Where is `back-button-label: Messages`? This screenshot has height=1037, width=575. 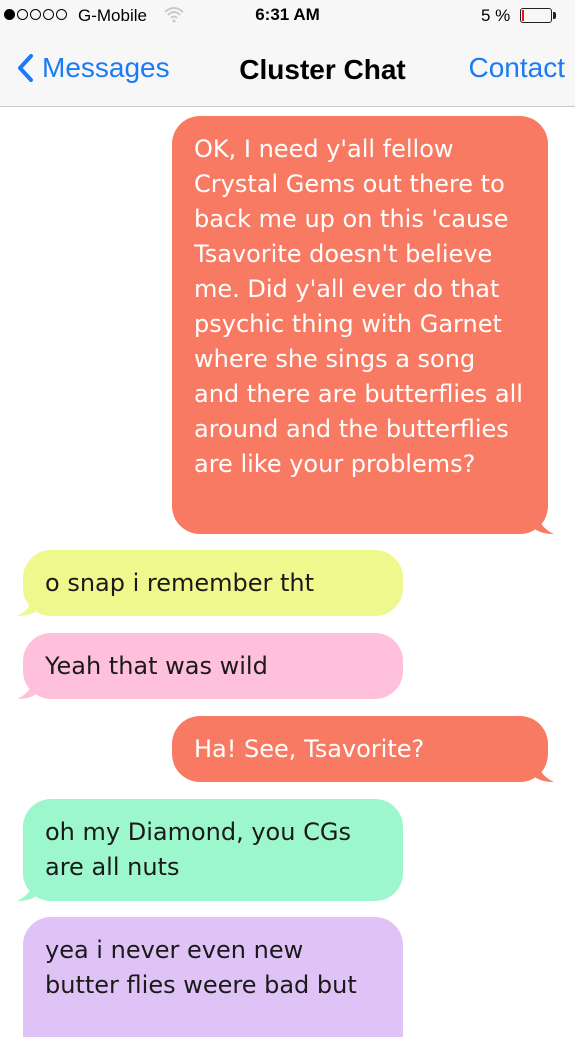 back-button-label: Messages is located at coordinates (106, 67).